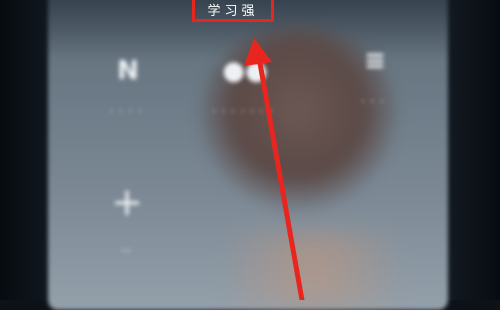 The width and height of the screenshot is (500, 310). What do you see at coordinates (280, 174) in the screenshot?
I see `arrow-shaft` at bounding box center [280, 174].